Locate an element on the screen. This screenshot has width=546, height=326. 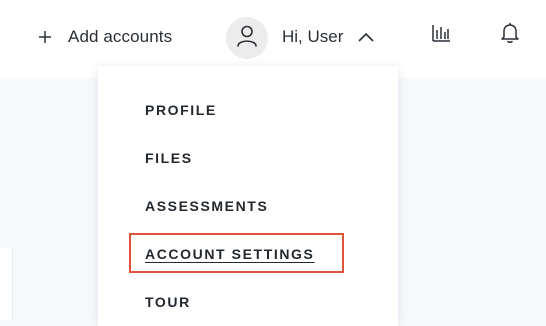
add-accounts-label: Add accounts is located at coordinates (120, 36).